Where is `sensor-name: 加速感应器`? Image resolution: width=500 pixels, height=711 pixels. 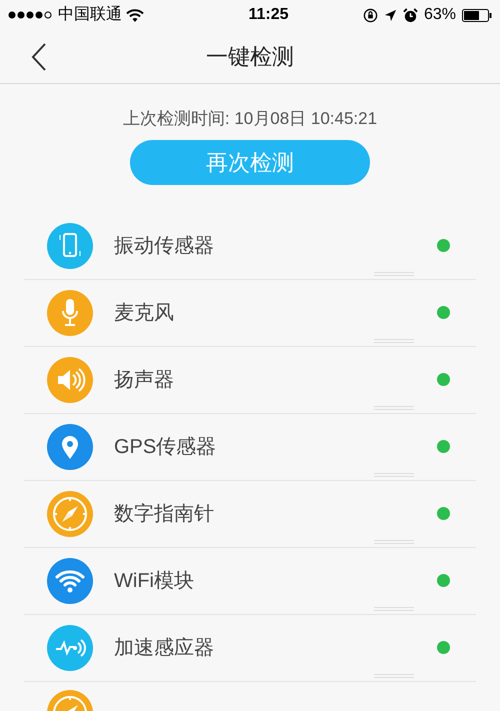 sensor-name: 加速感应器 is located at coordinates (164, 648).